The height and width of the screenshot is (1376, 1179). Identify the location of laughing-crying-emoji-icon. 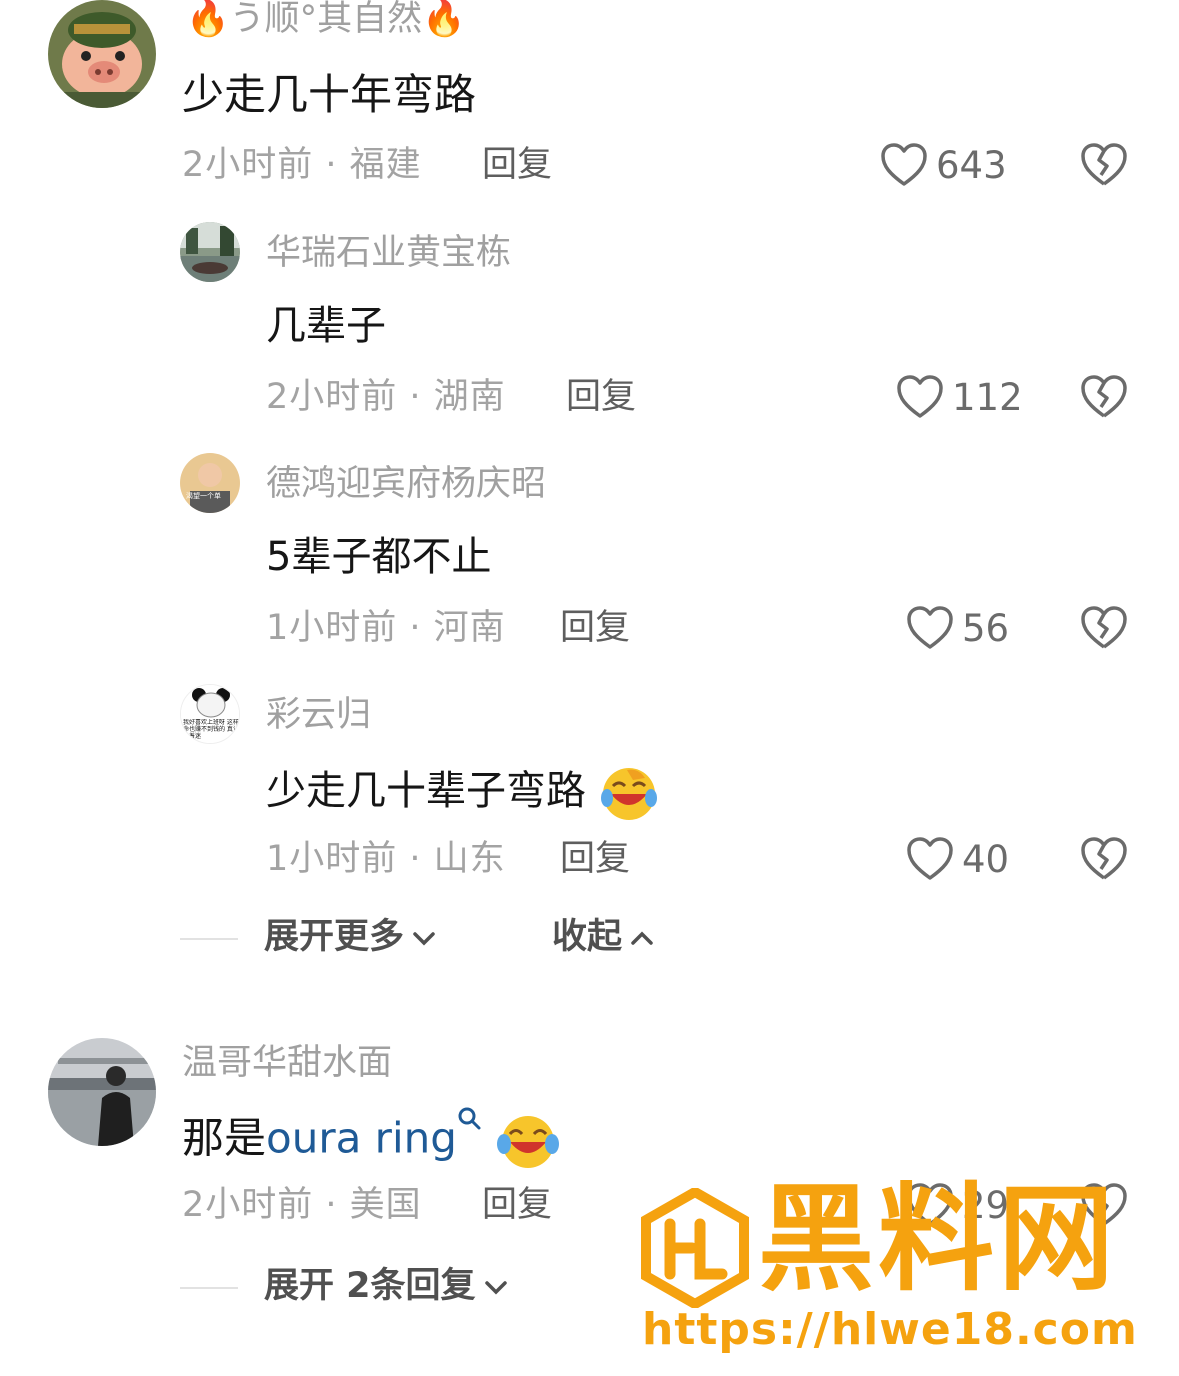
(628, 794).